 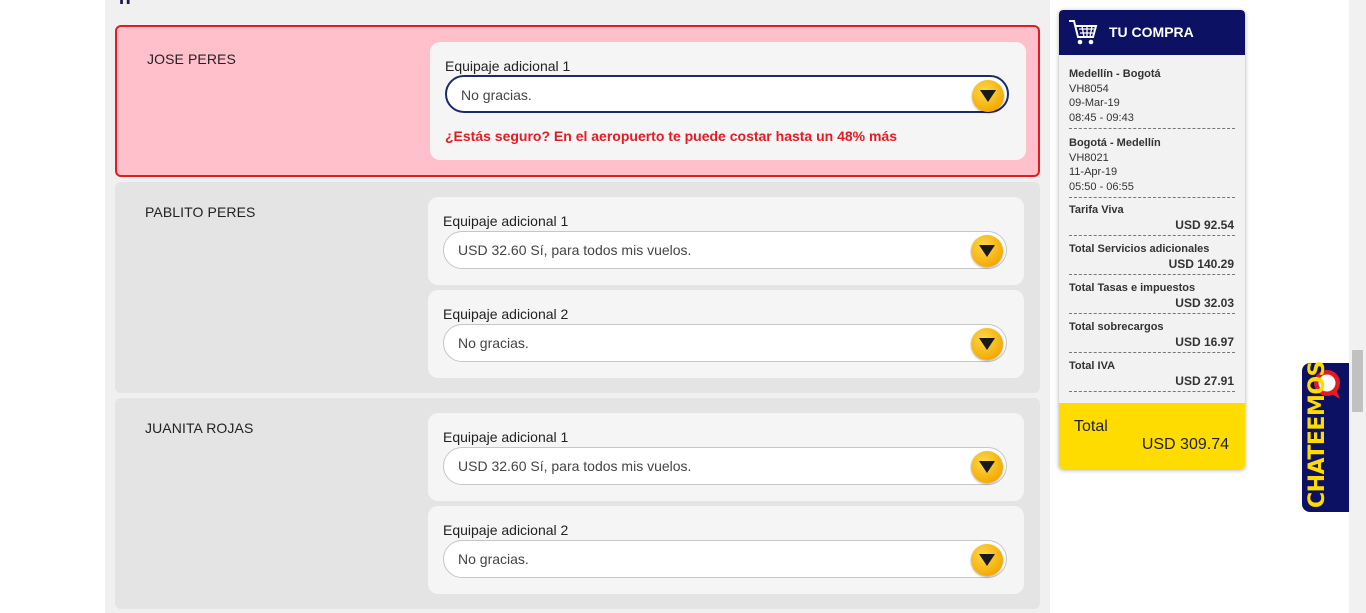 I want to click on total-label: Total, so click(x=1091, y=426).